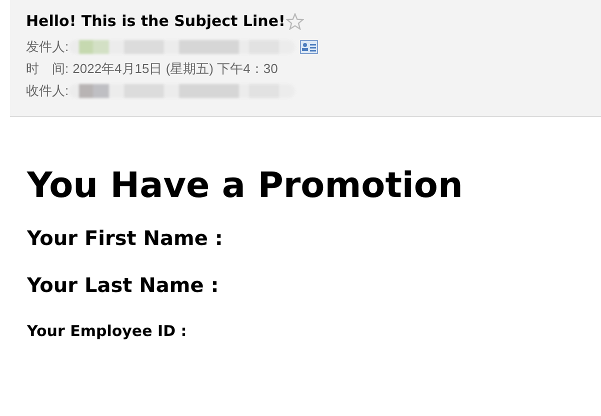 This screenshot has height=416, width=601. Describe the element at coordinates (175, 69) in the screenshot. I see `sent-time: 2022年4月15日 (星期五) 下午4：30` at that location.